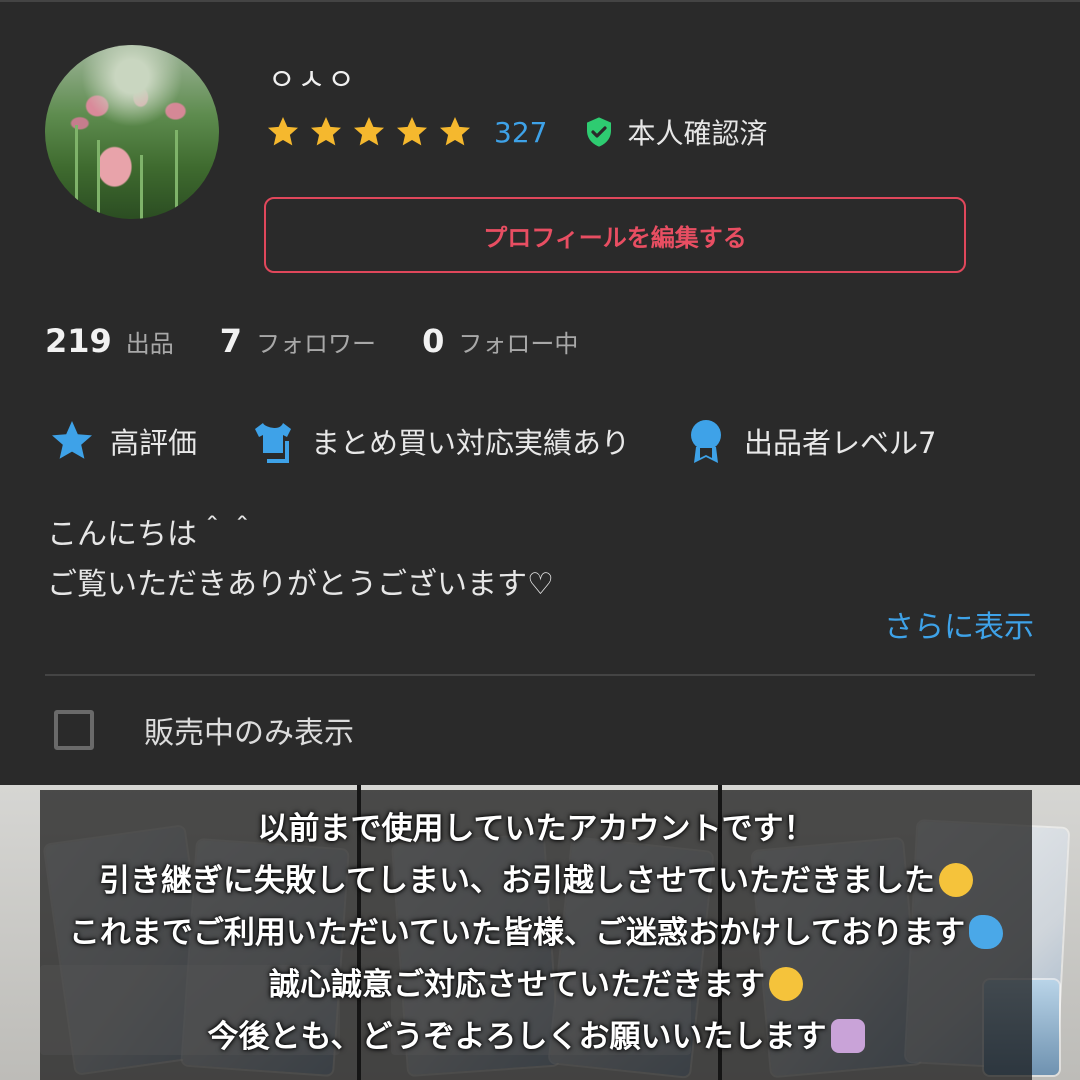  What do you see at coordinates (706, 441) in the screenshot?
I see `medal-icon` at bounding box center [706, 441].